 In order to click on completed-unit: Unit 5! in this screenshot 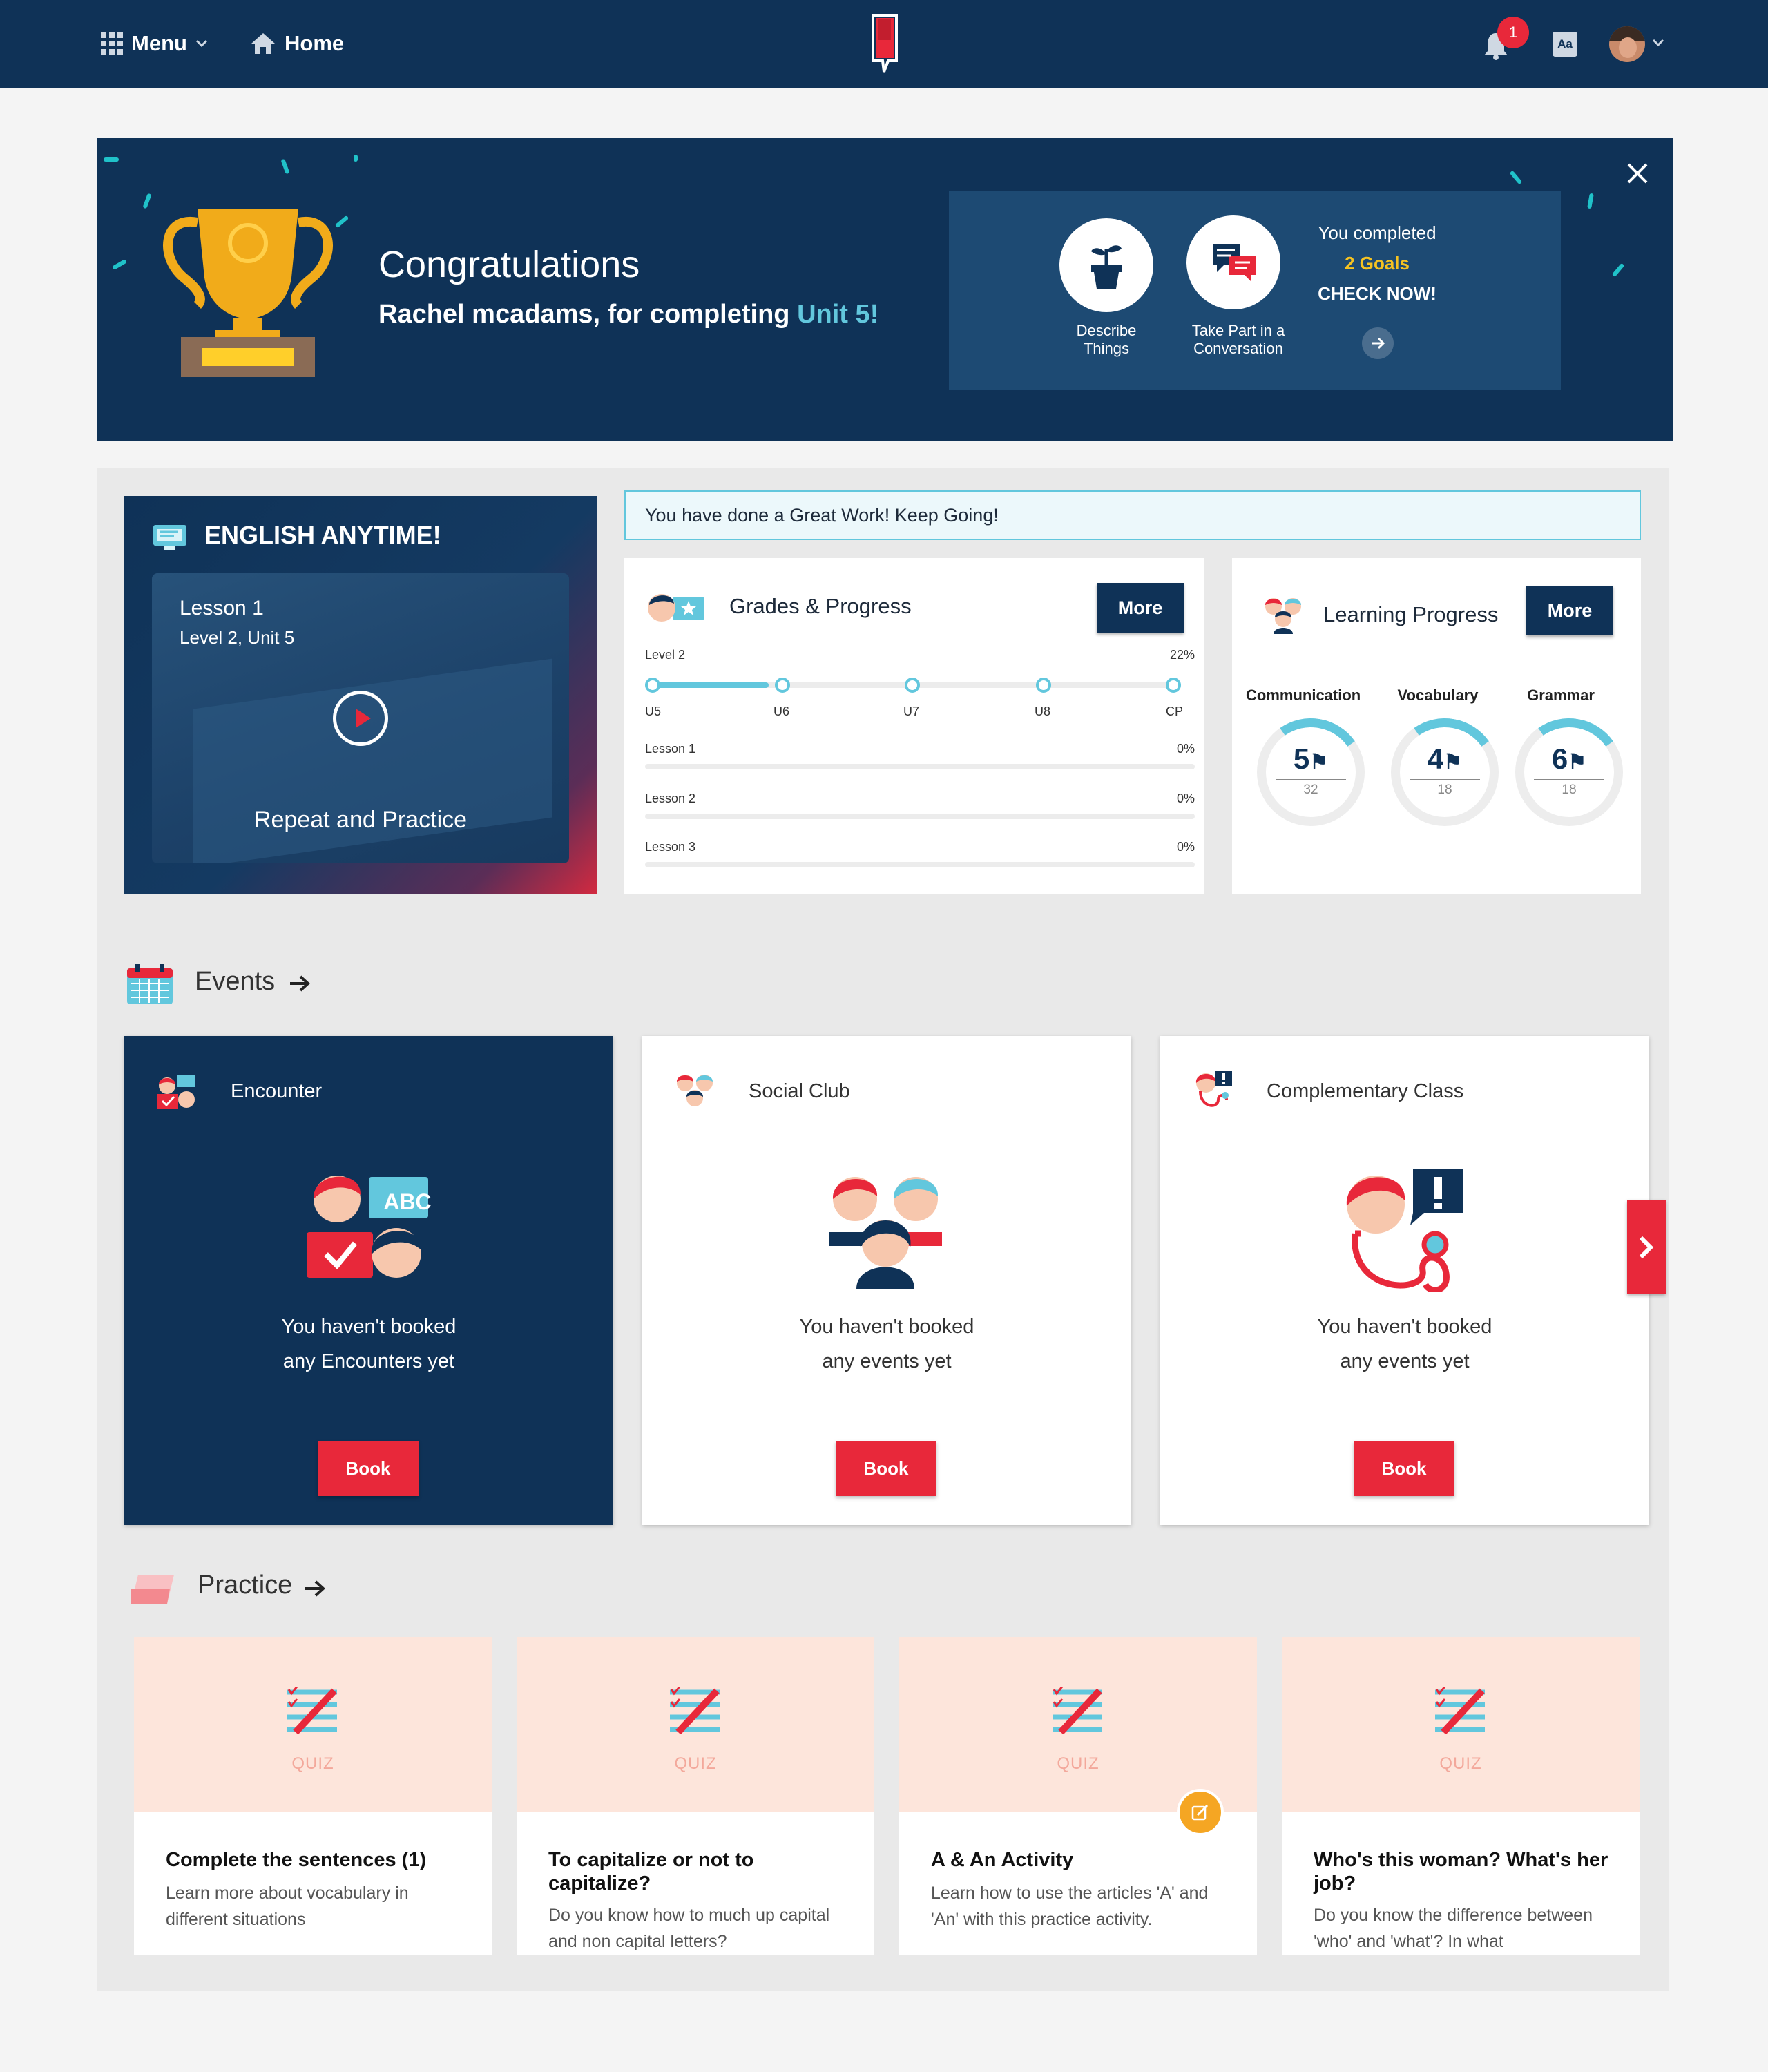, I will do `click(838, 314)`.